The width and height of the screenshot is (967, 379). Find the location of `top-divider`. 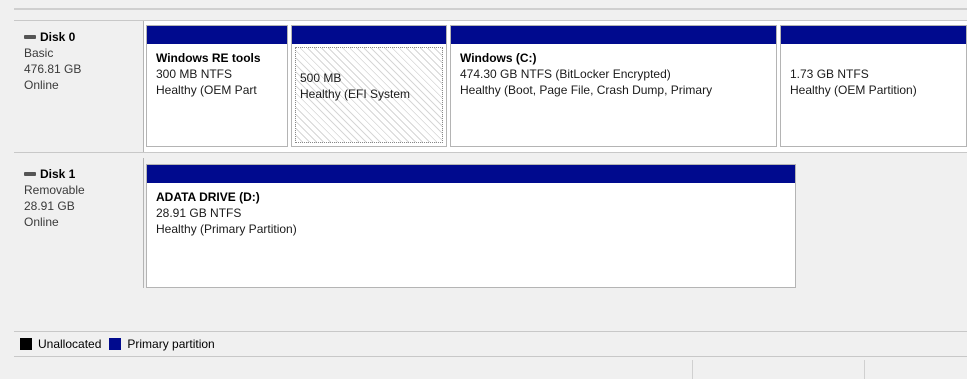

top-divider is located at coordinates (490, 9).